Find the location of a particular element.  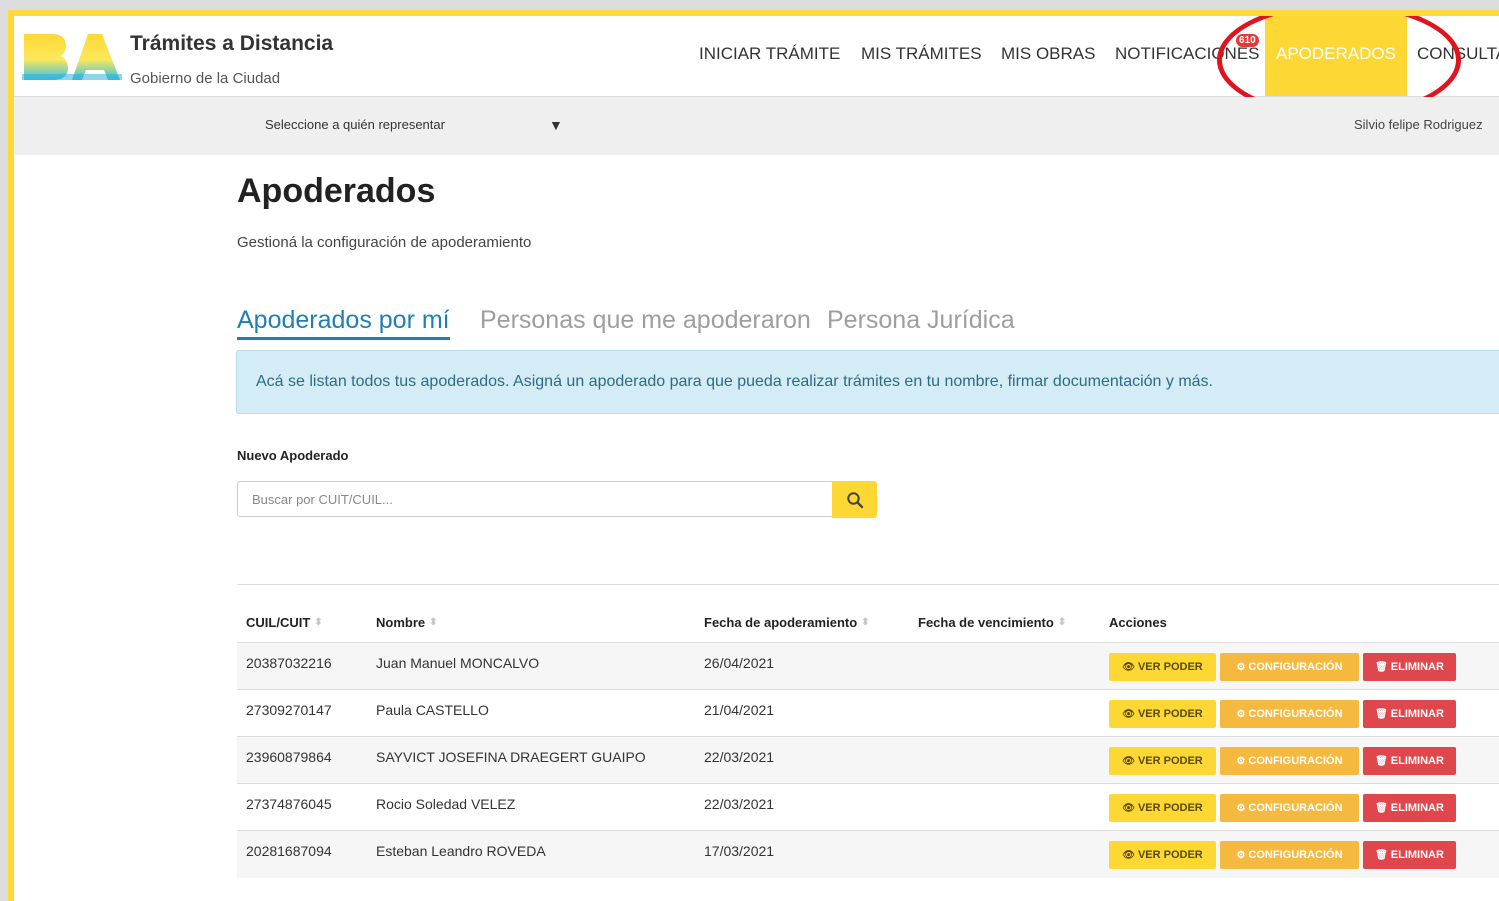

nav-mis-tramites: MIS TRÁMITES is located at coordinates (921, 56).